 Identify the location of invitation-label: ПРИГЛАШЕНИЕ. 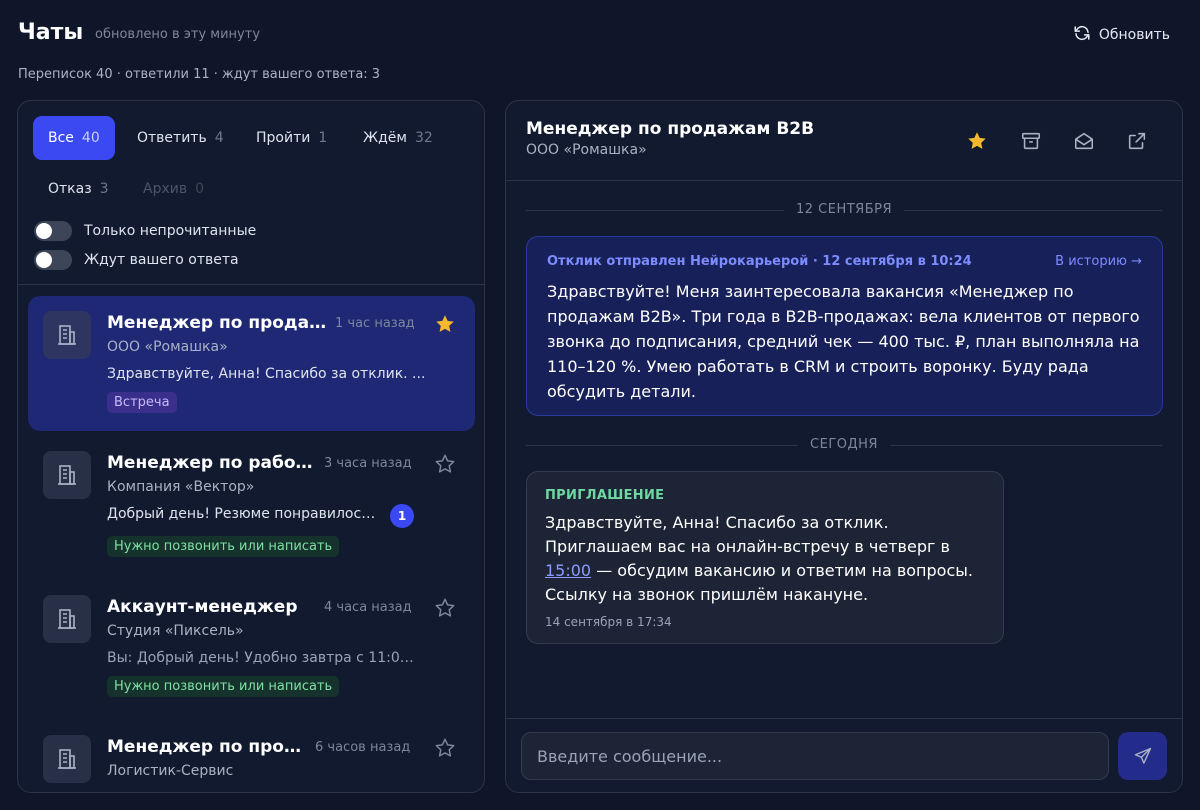
(605, 495).